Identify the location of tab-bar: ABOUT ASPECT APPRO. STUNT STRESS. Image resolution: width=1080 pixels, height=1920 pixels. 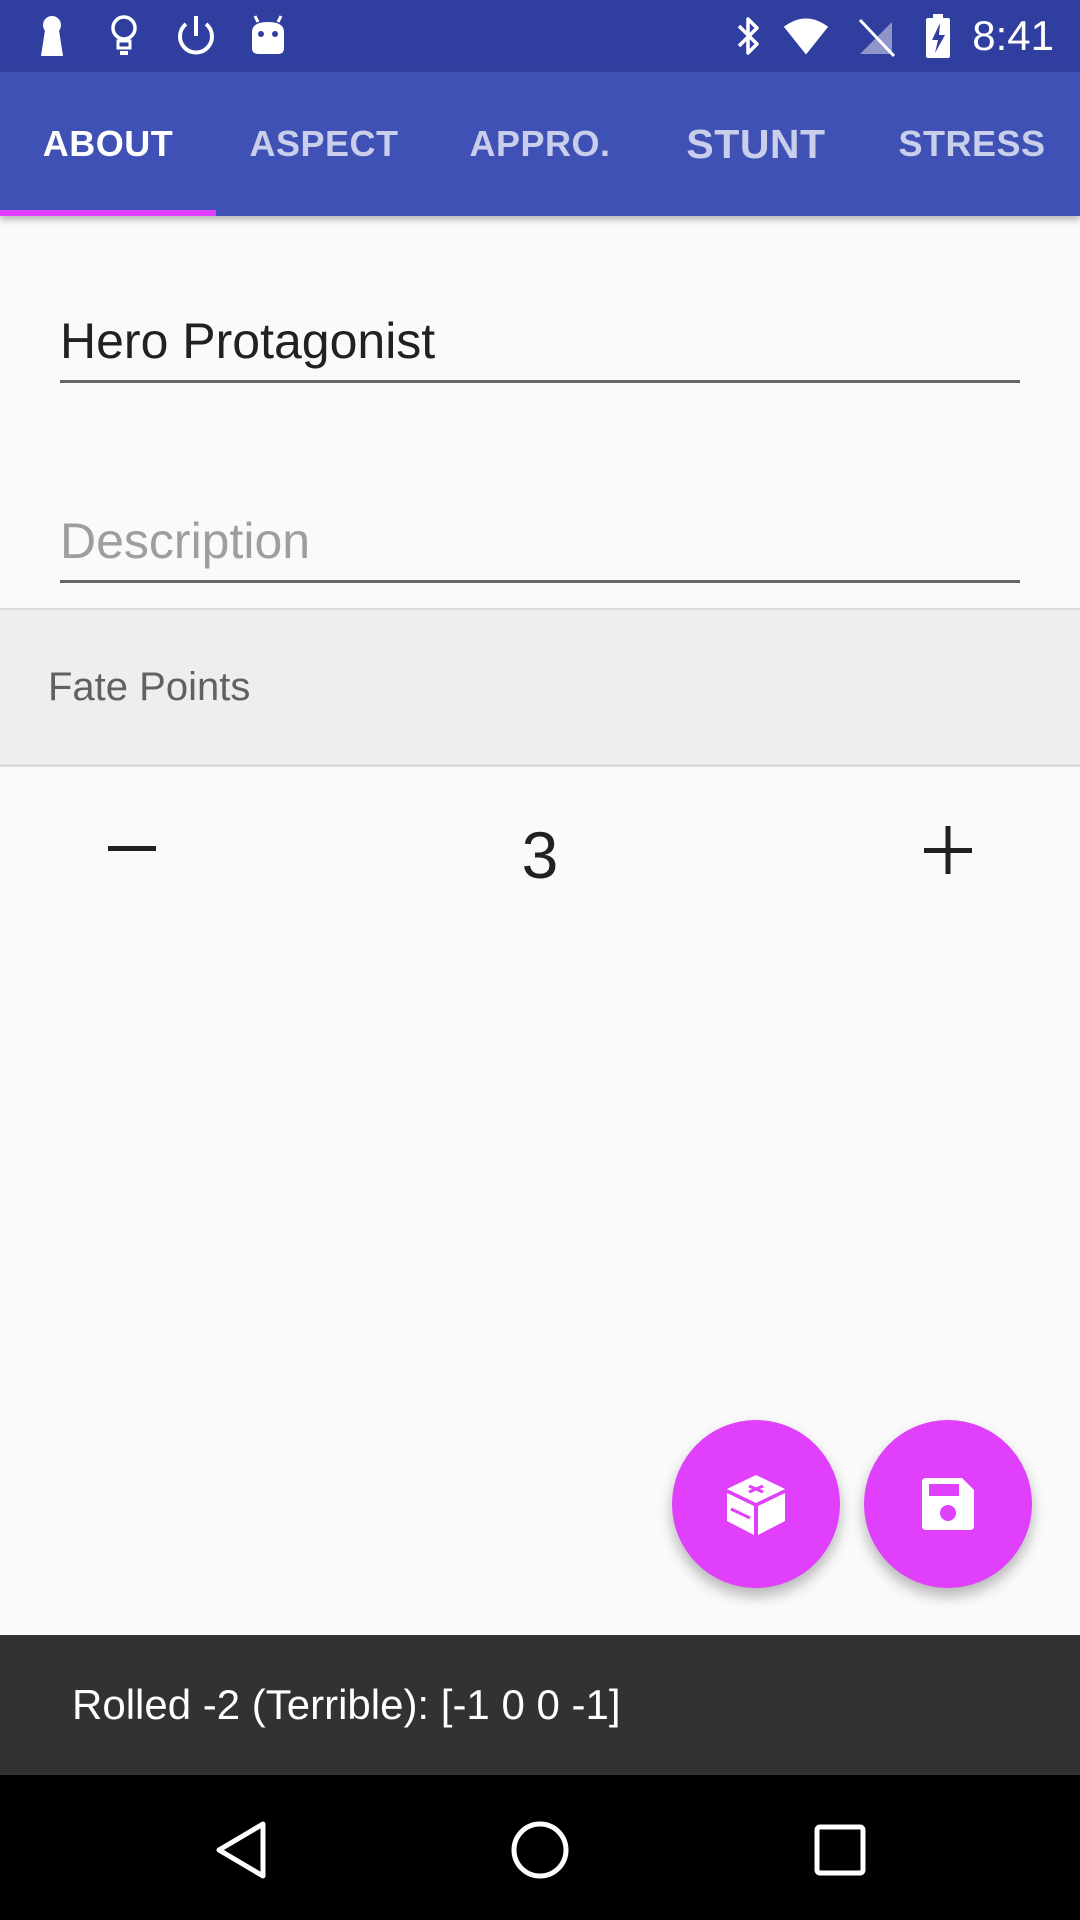
(540, 144).